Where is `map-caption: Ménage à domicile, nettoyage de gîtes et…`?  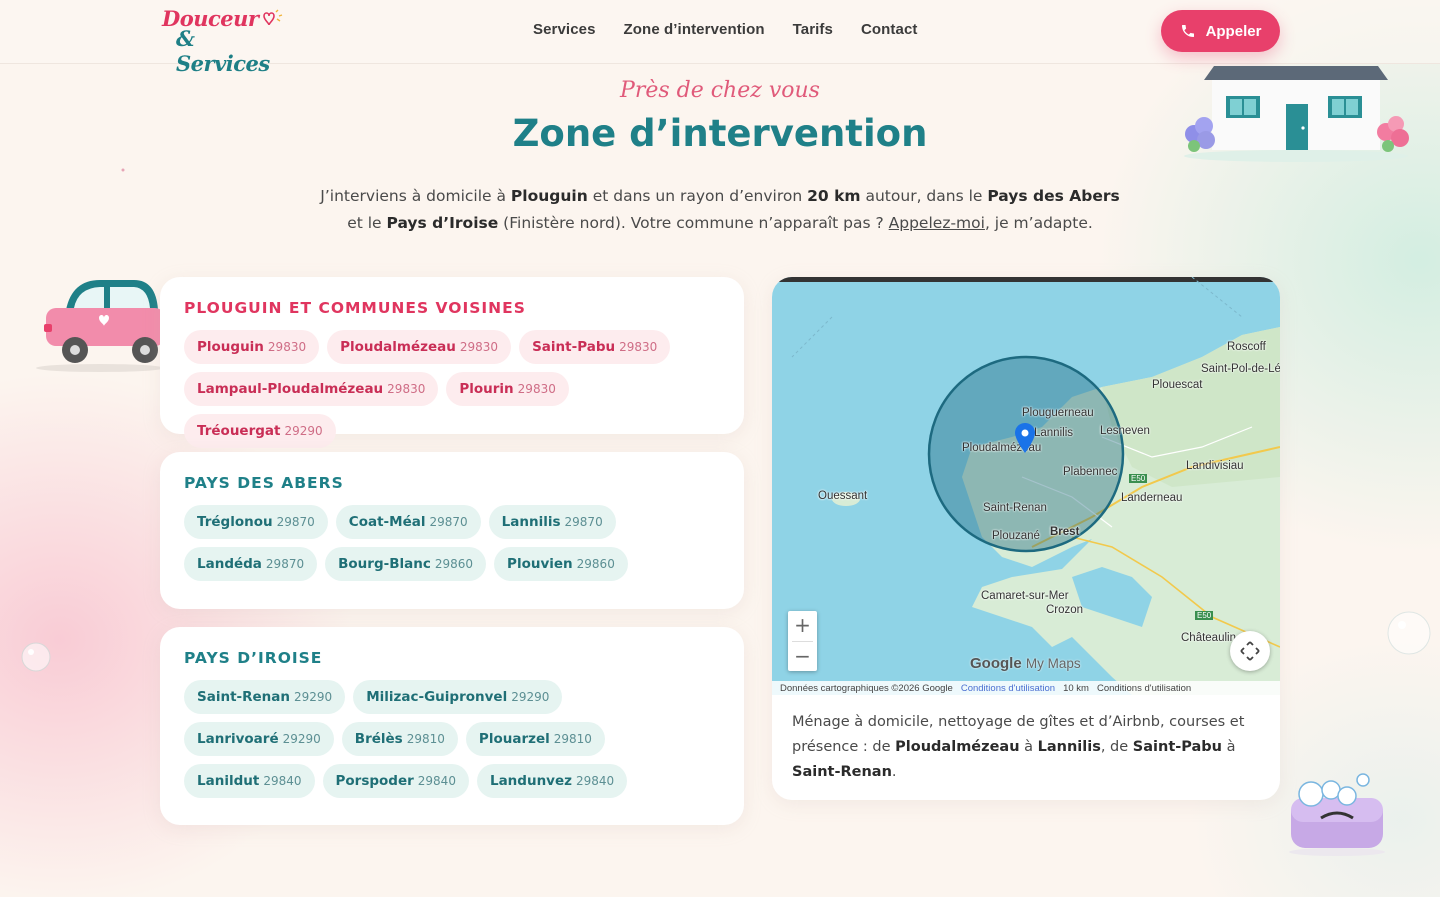 map-caption: Ménage à domicile, nettoyage de gîtes et… is located at coordinates (1018, 747).